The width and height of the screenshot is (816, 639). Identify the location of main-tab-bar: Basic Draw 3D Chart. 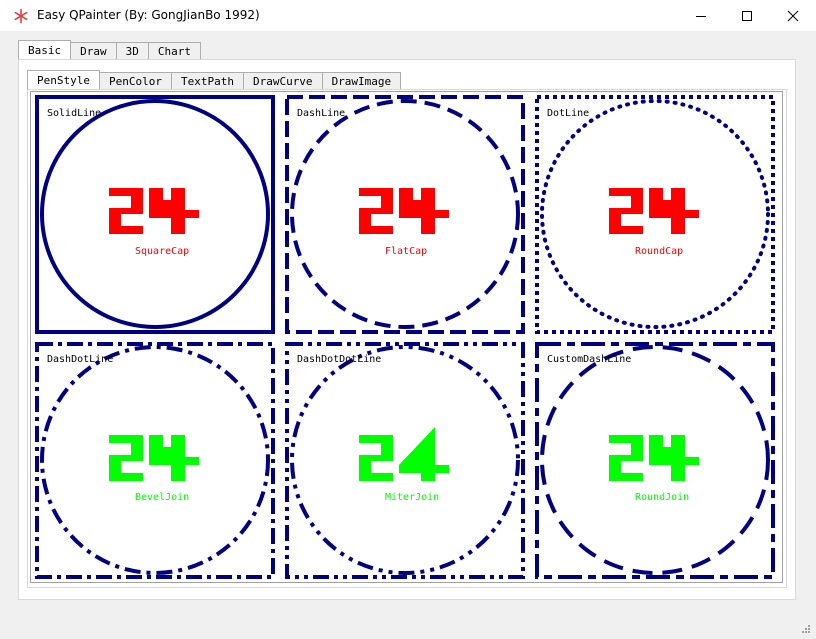
(109, 50).